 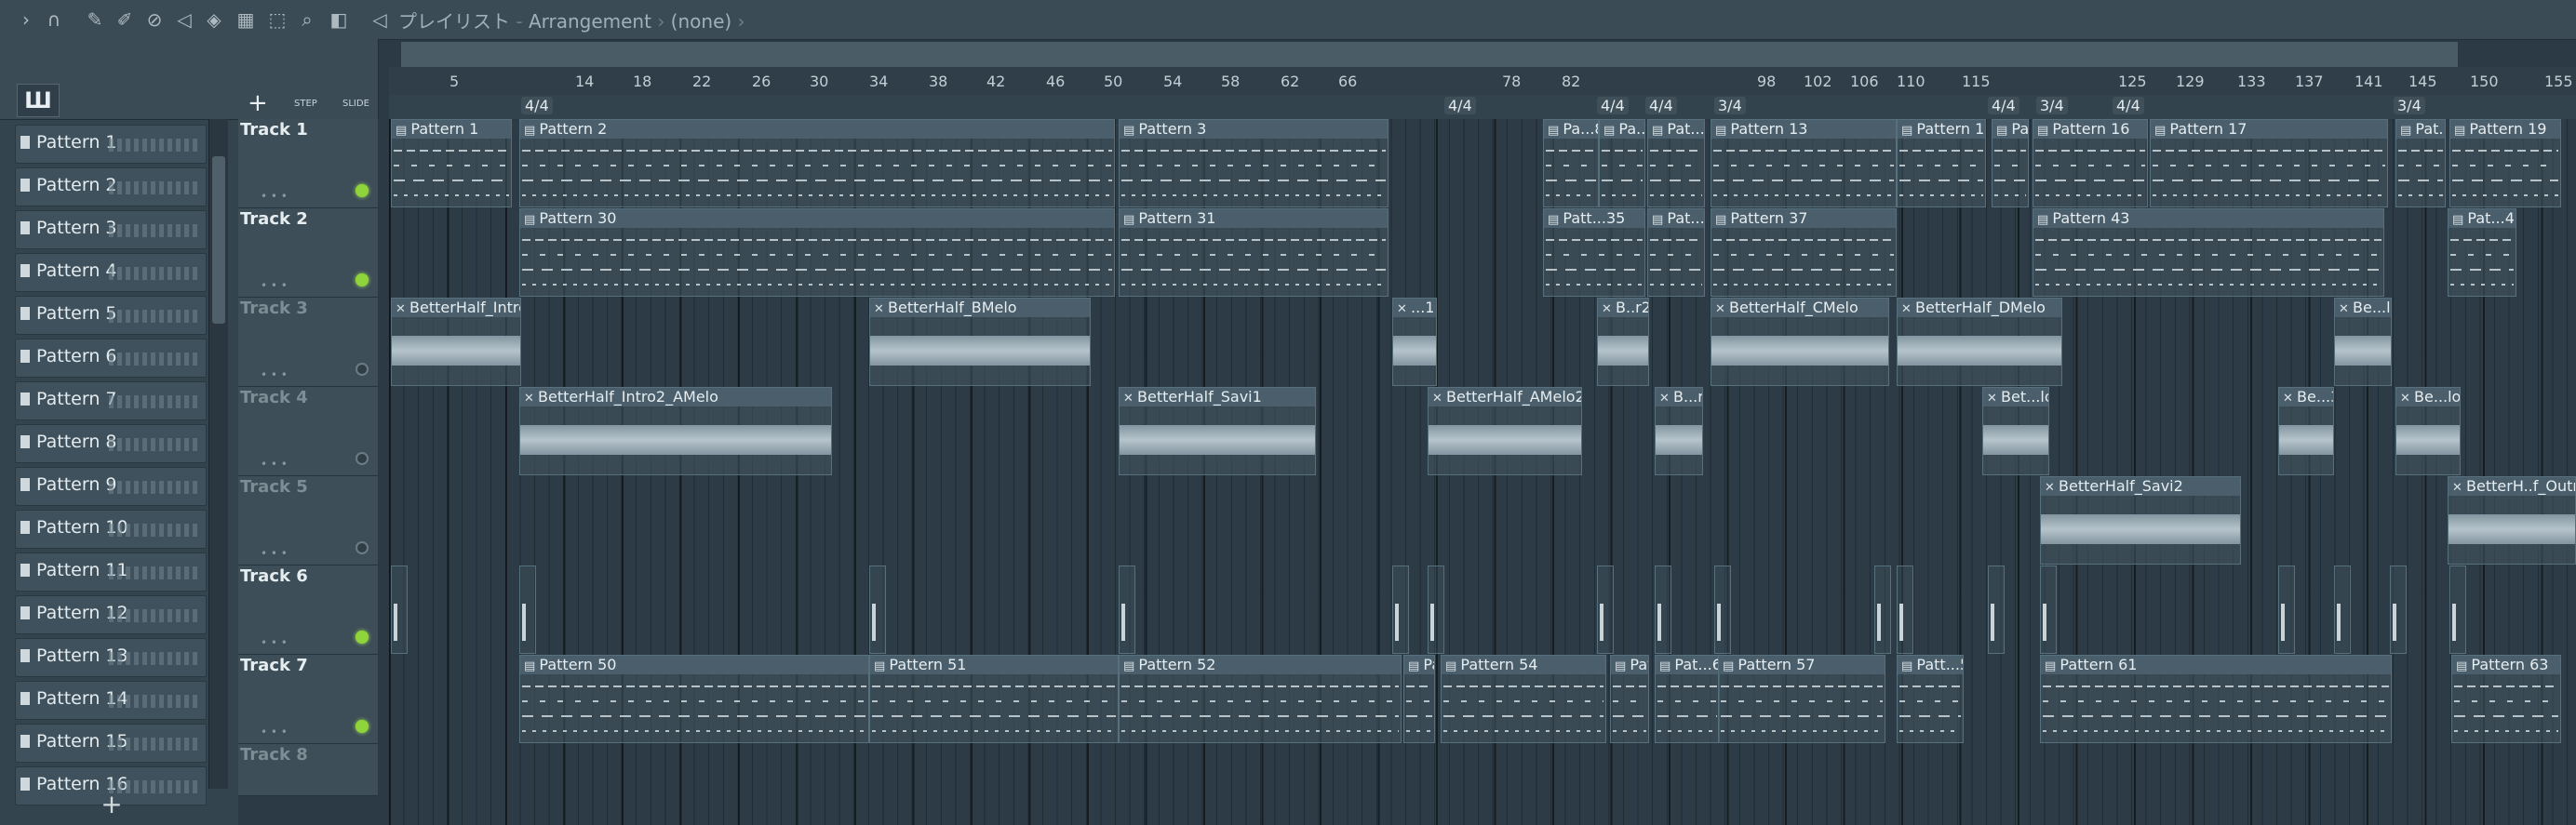 I want to click on audio-clip: BetterHalf_BMelo, so click(x=980, y=342).